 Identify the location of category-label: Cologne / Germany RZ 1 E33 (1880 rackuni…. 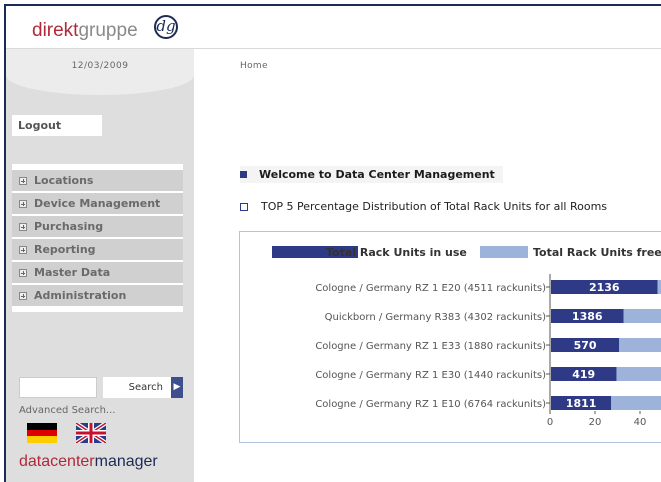
(430, 346).